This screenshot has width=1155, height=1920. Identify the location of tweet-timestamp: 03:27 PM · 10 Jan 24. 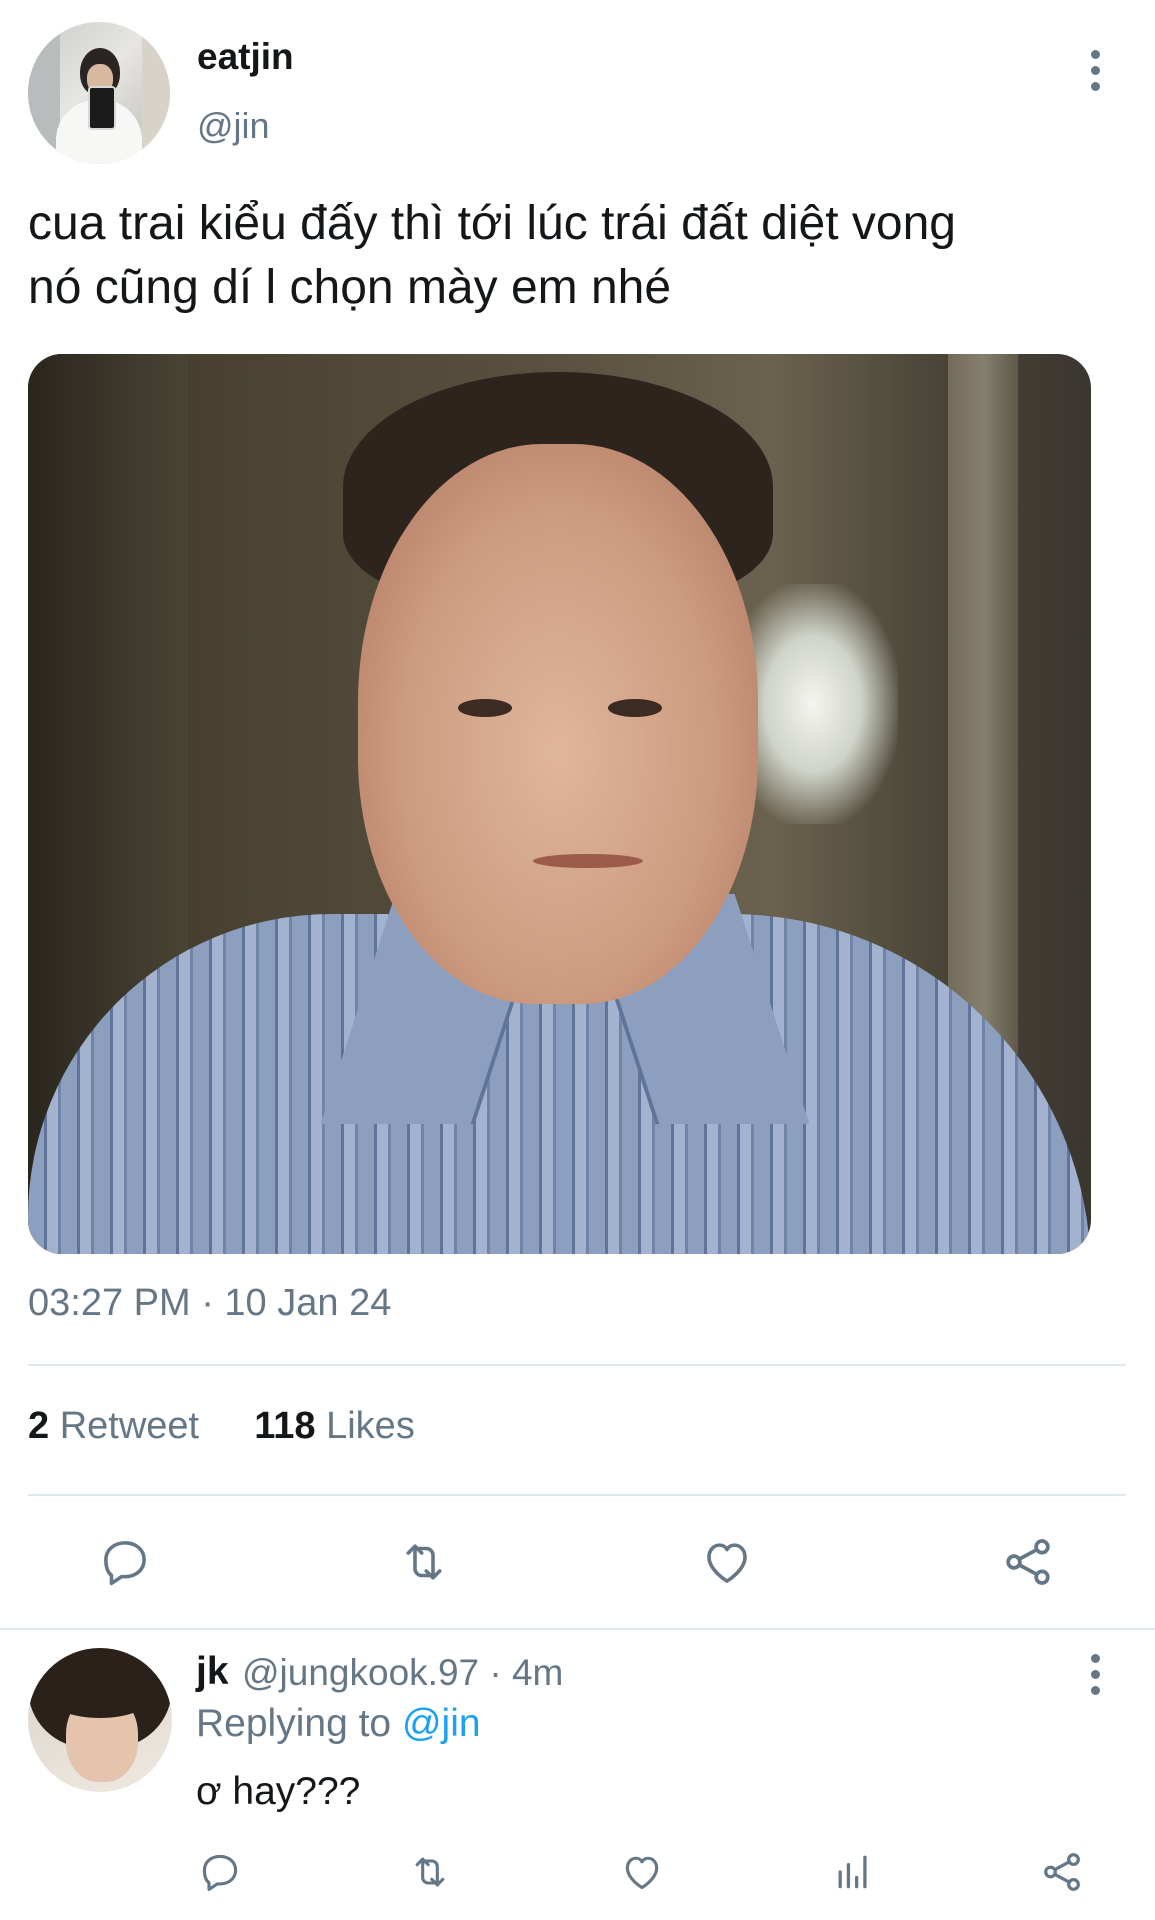
(209, 1303).